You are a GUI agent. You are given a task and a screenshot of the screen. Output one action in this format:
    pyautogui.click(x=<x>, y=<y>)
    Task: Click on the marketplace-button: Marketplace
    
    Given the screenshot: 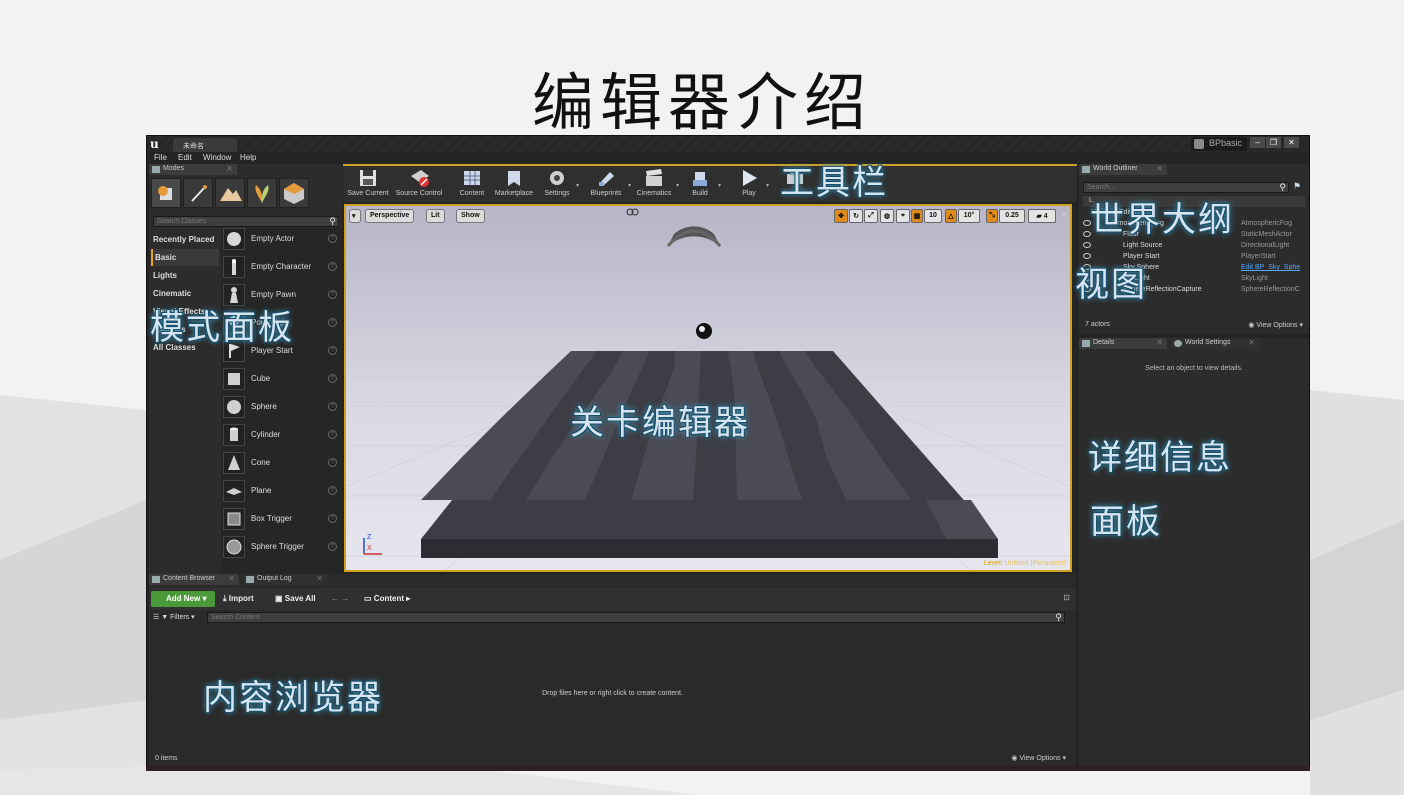 What is the action you would take?
    pyautogui.click(x=514, y=185)
    